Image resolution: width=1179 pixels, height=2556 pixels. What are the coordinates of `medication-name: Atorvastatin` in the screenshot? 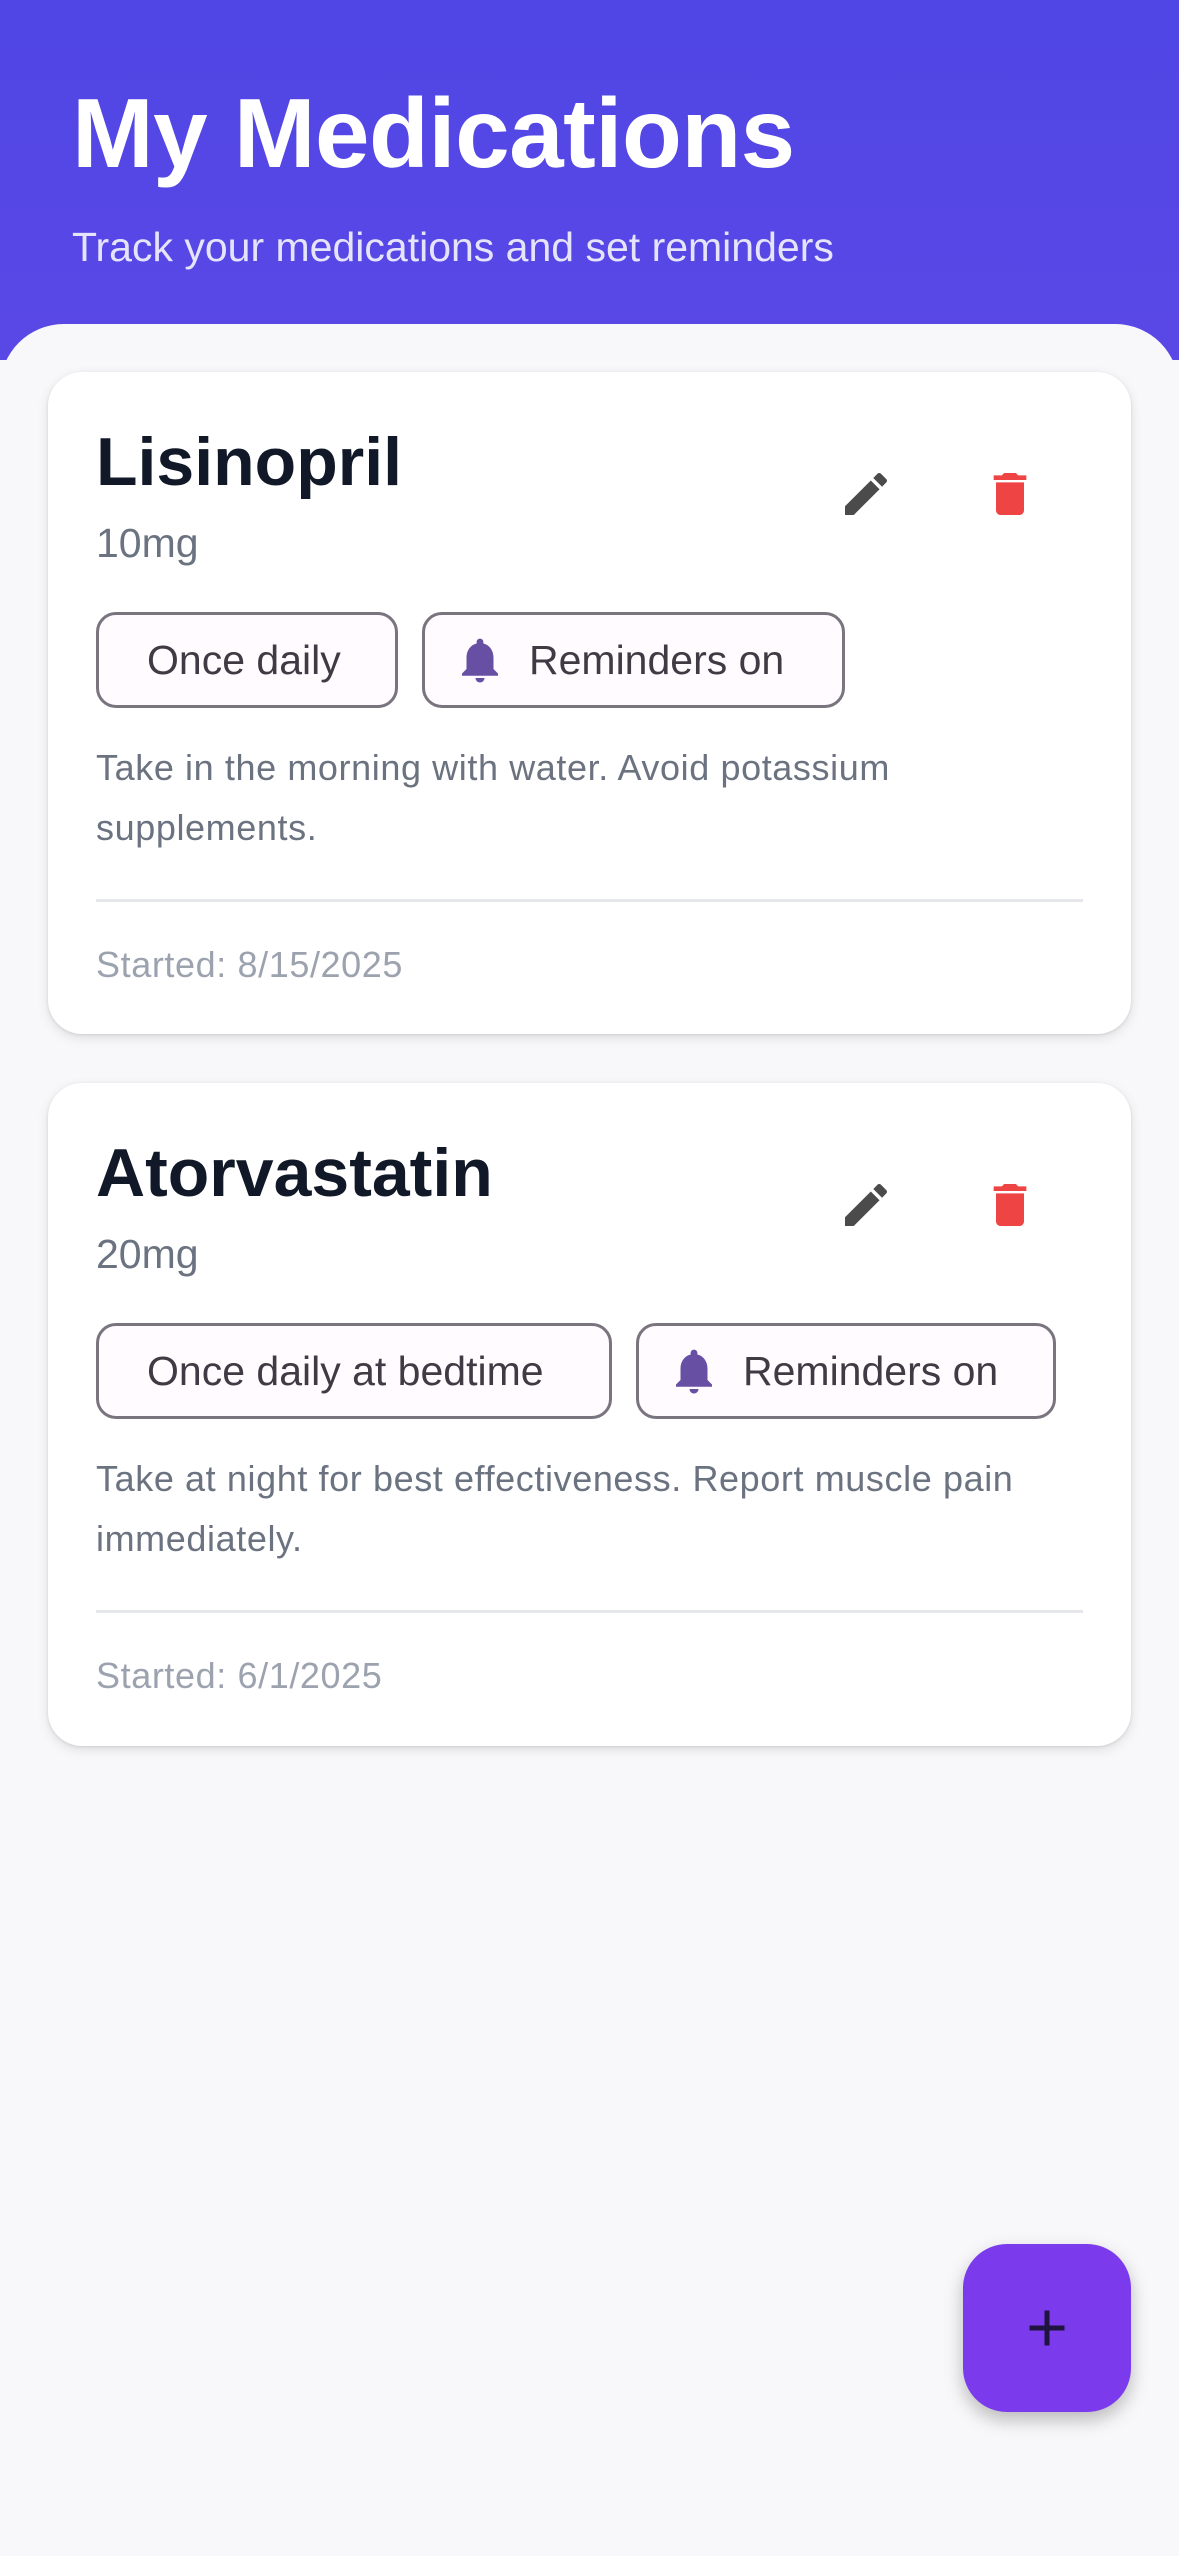 It's located at (294, 1173).